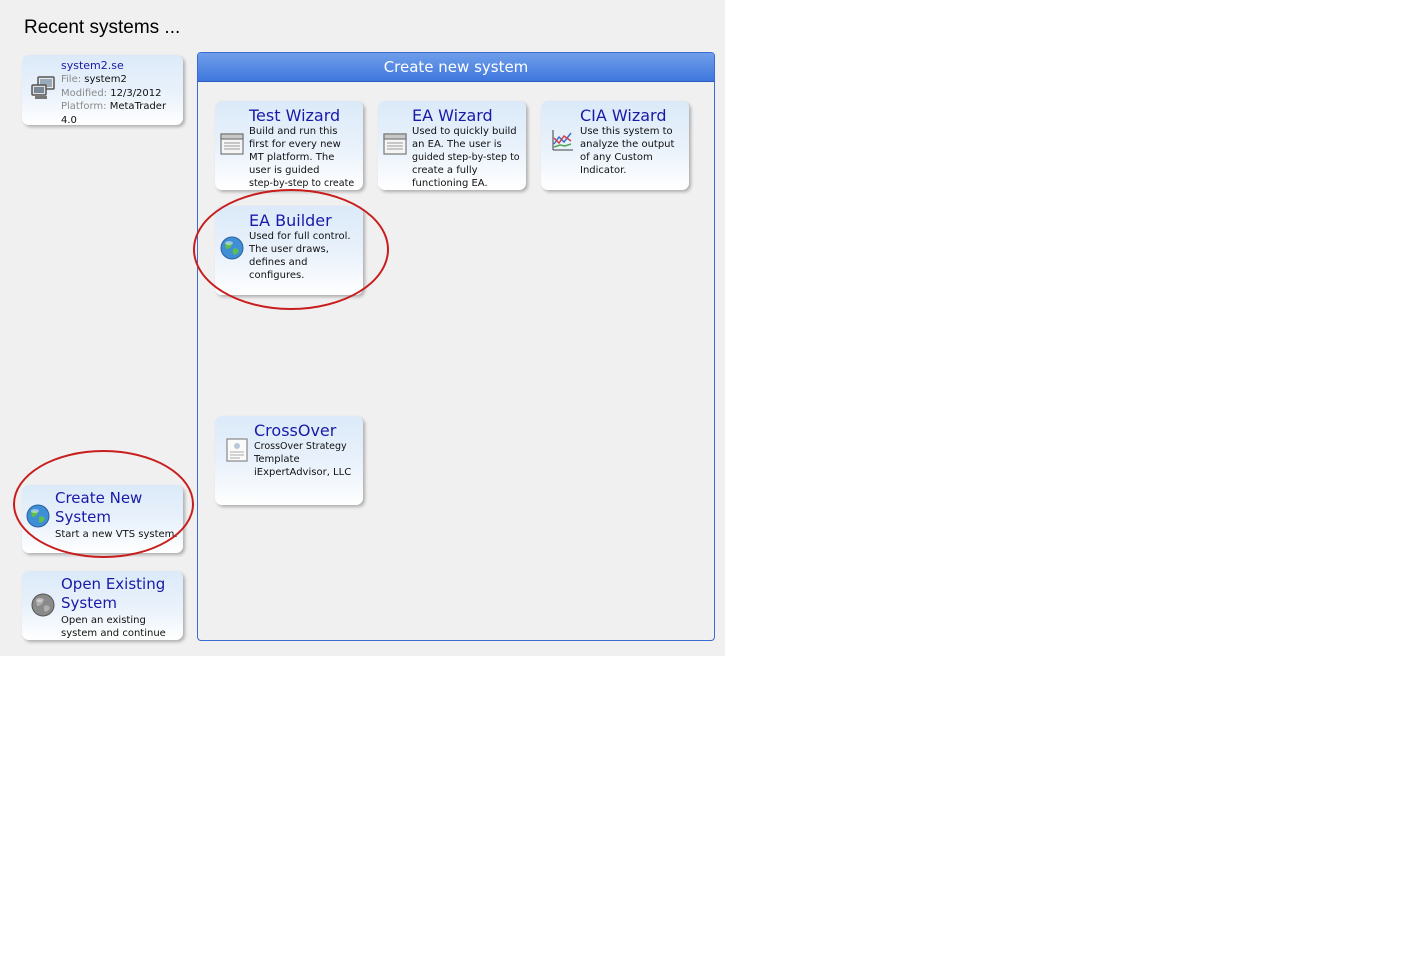 The width and height of the screenshot is (1411, 956). Describe the element at coordinates (627, 144) in the screenshot. I see `cia-wizard-desc-2: analyze the output` at that location.